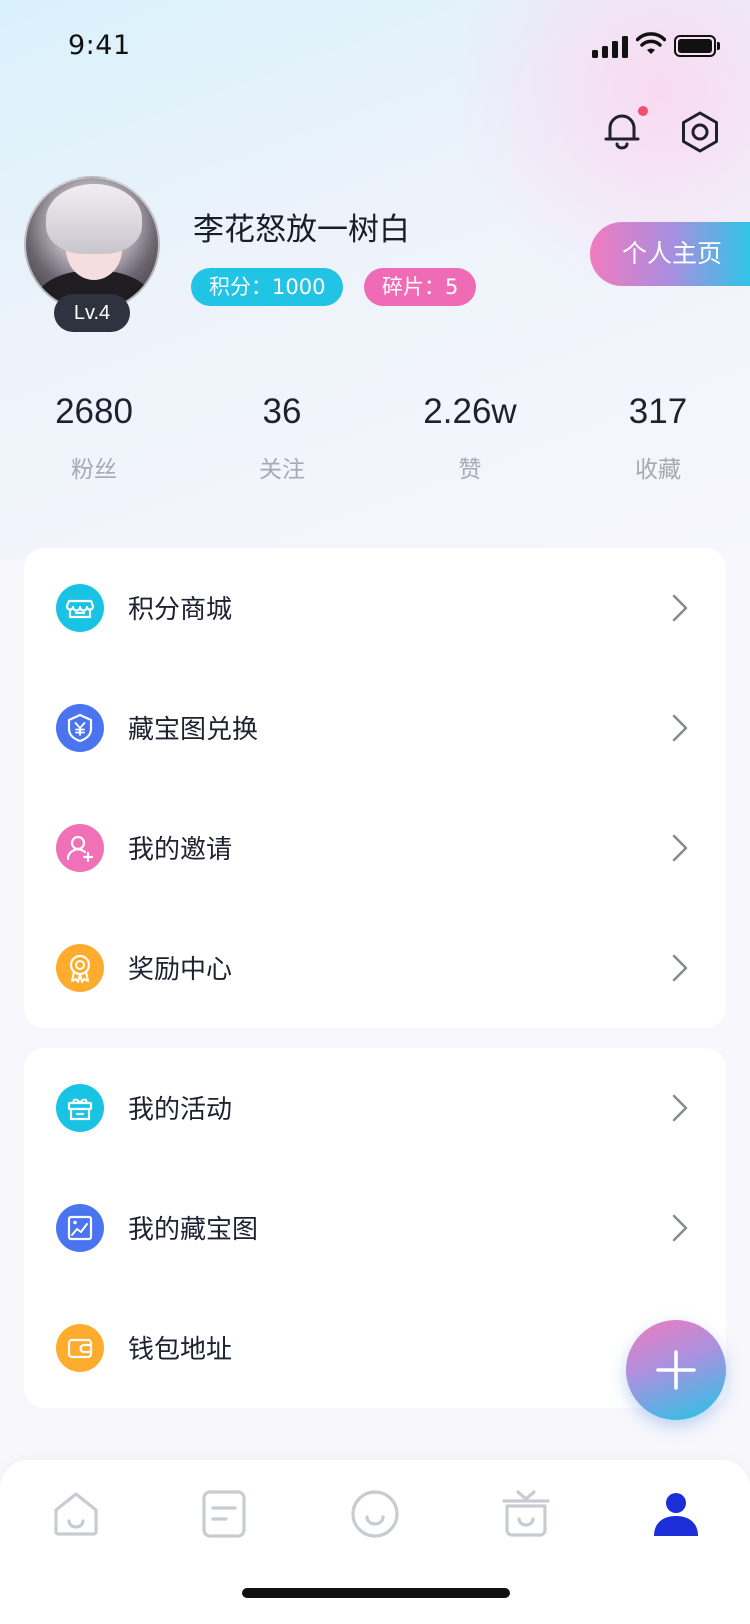  I want to click on stat-value: 2.26w, so click(470, 411).